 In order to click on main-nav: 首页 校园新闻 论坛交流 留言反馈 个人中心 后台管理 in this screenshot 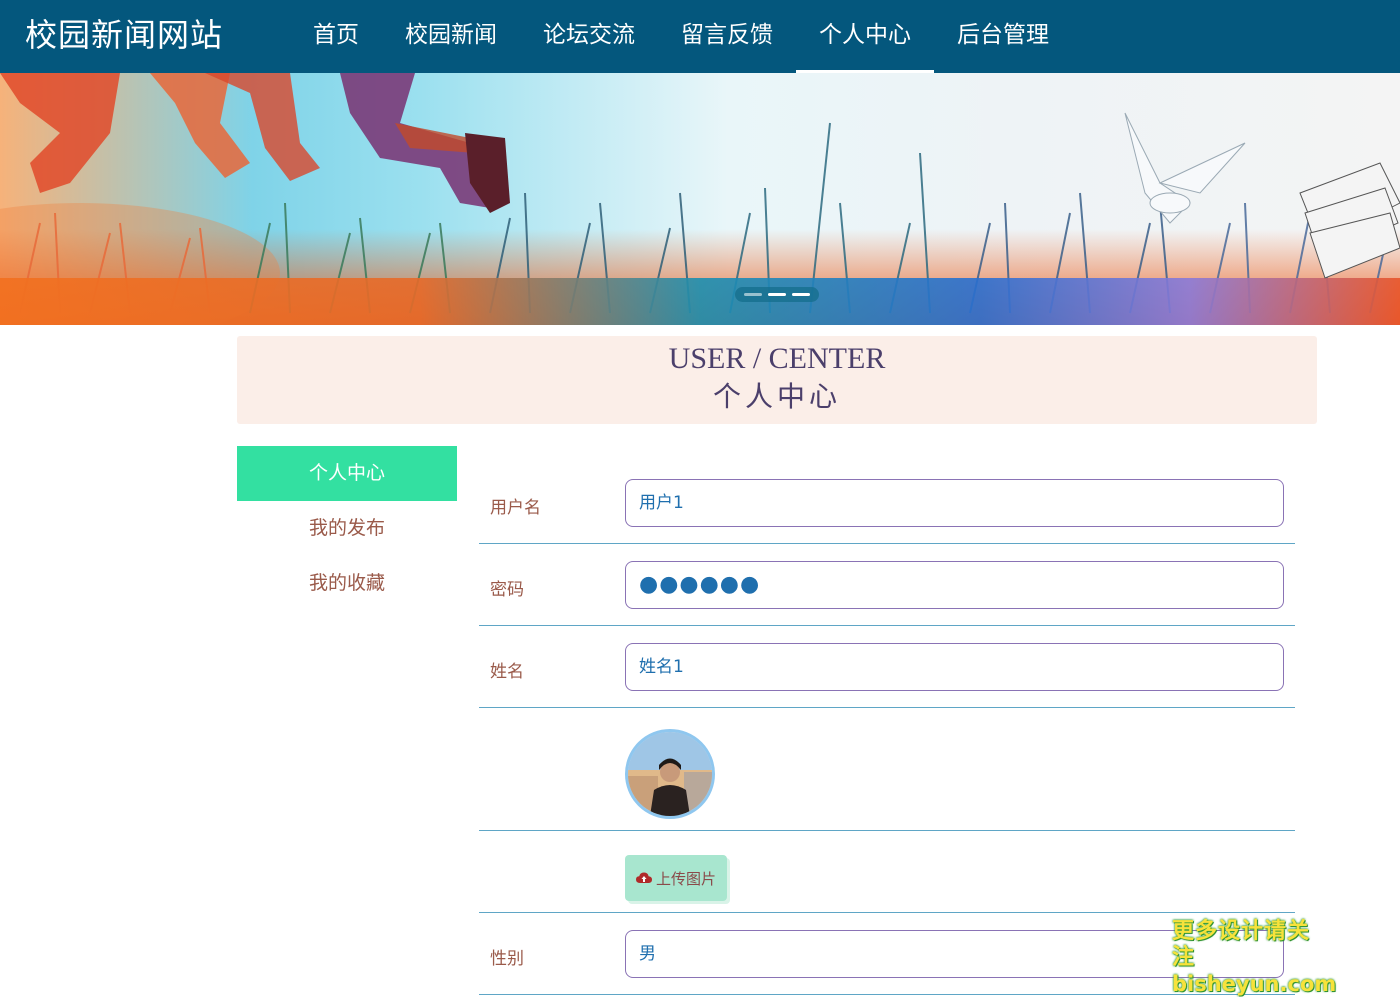, I will do `click(681, 36)`.